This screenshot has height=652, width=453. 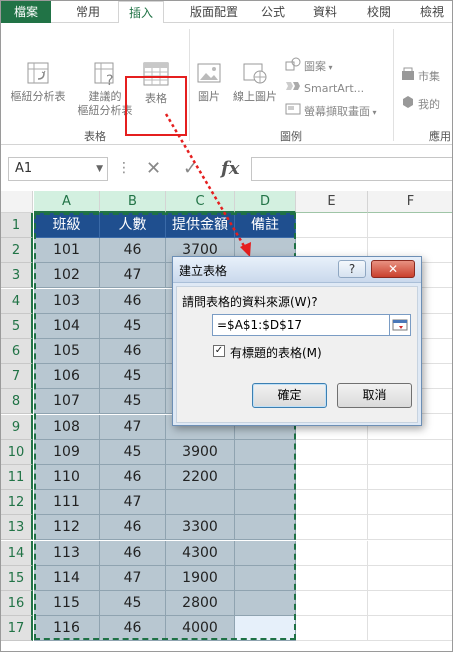 What do you see at coordinates (133, 202) in the screenshot?
I see `column-header-b: B` at bounding box center [133, 202].